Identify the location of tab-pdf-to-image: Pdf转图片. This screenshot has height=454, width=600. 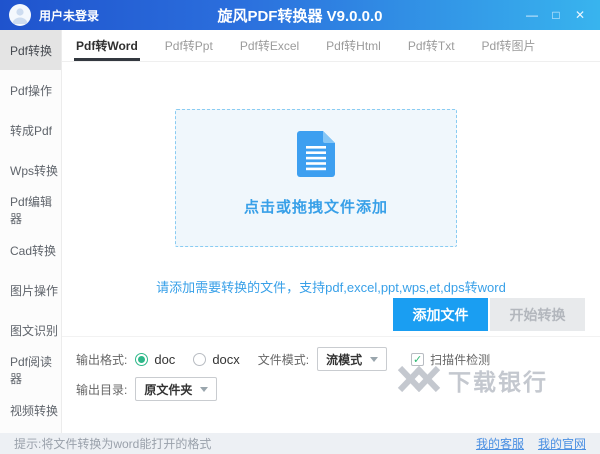
(509, 45).